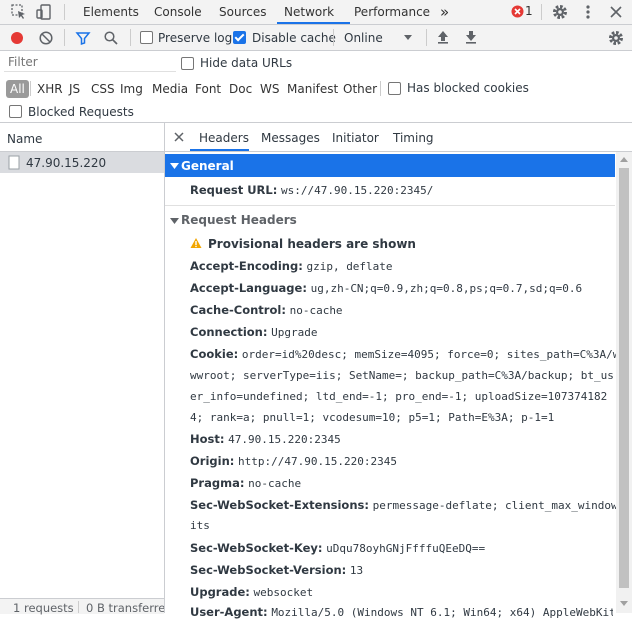 This screenshot has width=632, height=619. What do you see at coordinates (78, 607) in the screenshot?
I see `status-bar-separator` at bounding box center [78, 607].